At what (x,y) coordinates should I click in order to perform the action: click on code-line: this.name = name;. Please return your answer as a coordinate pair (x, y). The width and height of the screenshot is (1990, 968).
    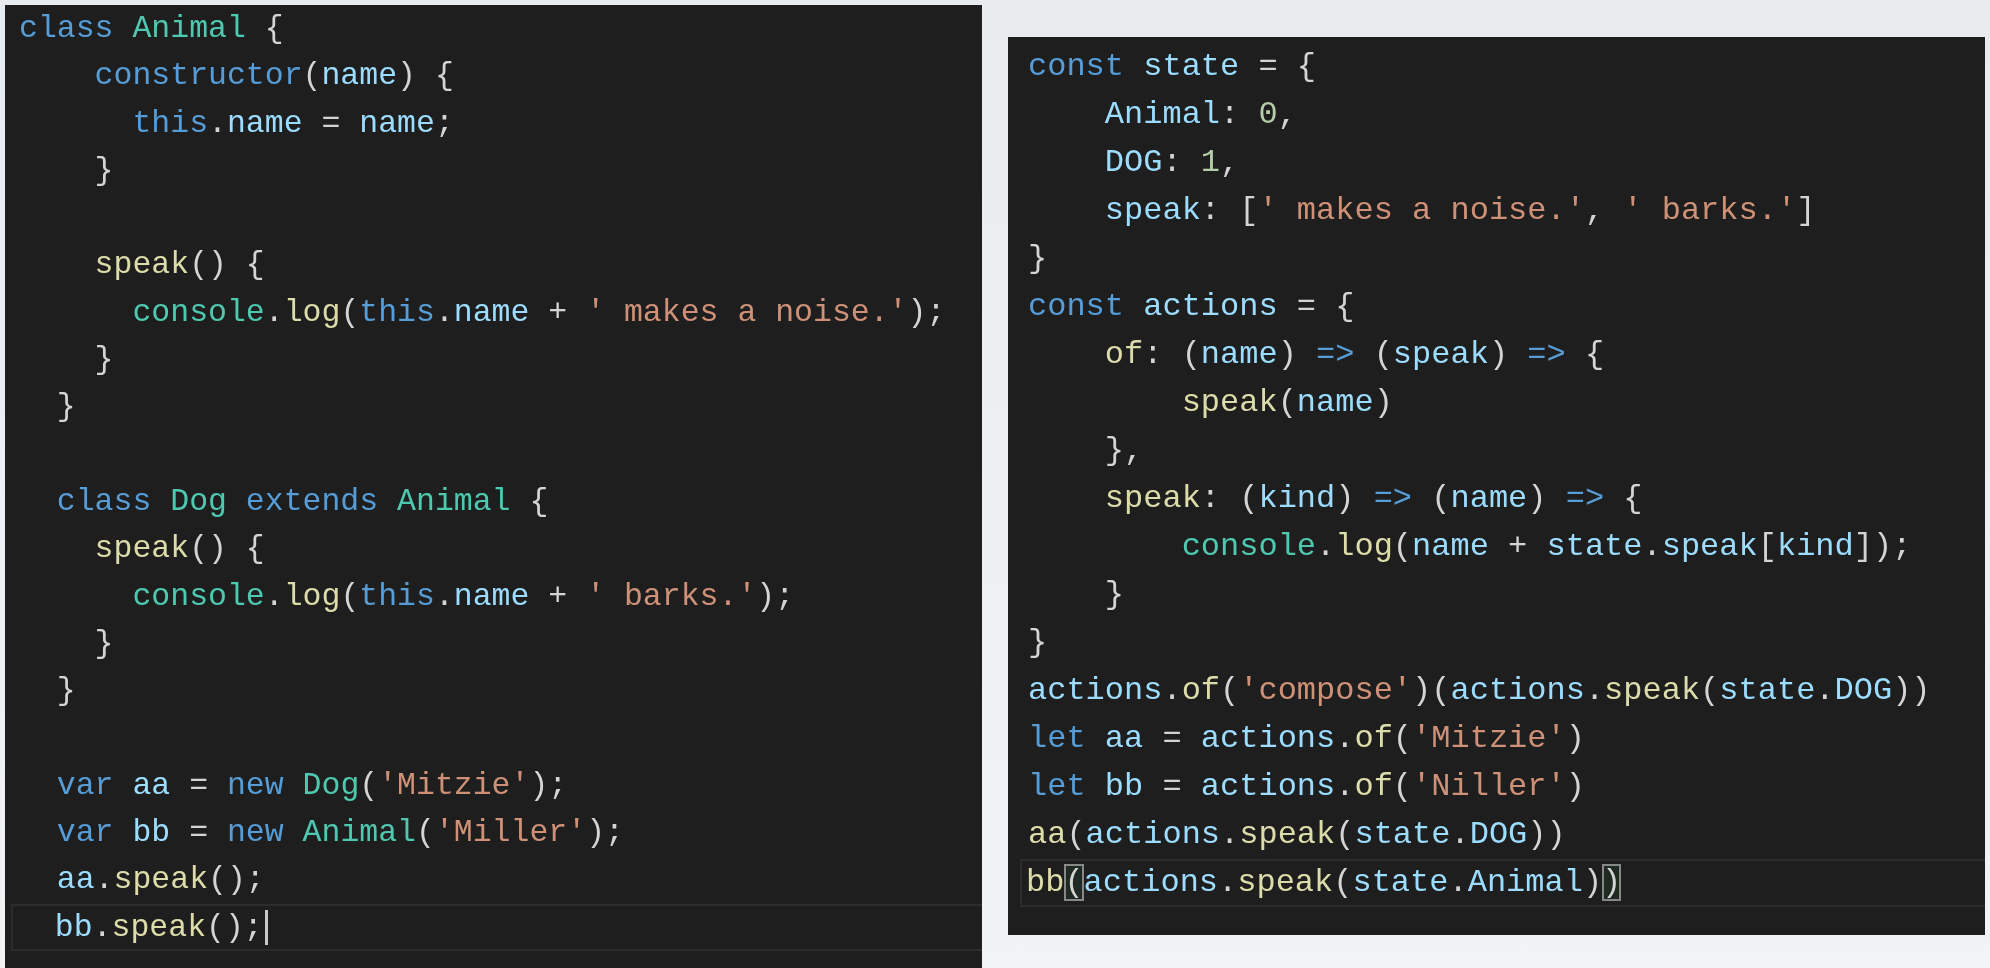
    Looking at the image, I should click on (293, 123).